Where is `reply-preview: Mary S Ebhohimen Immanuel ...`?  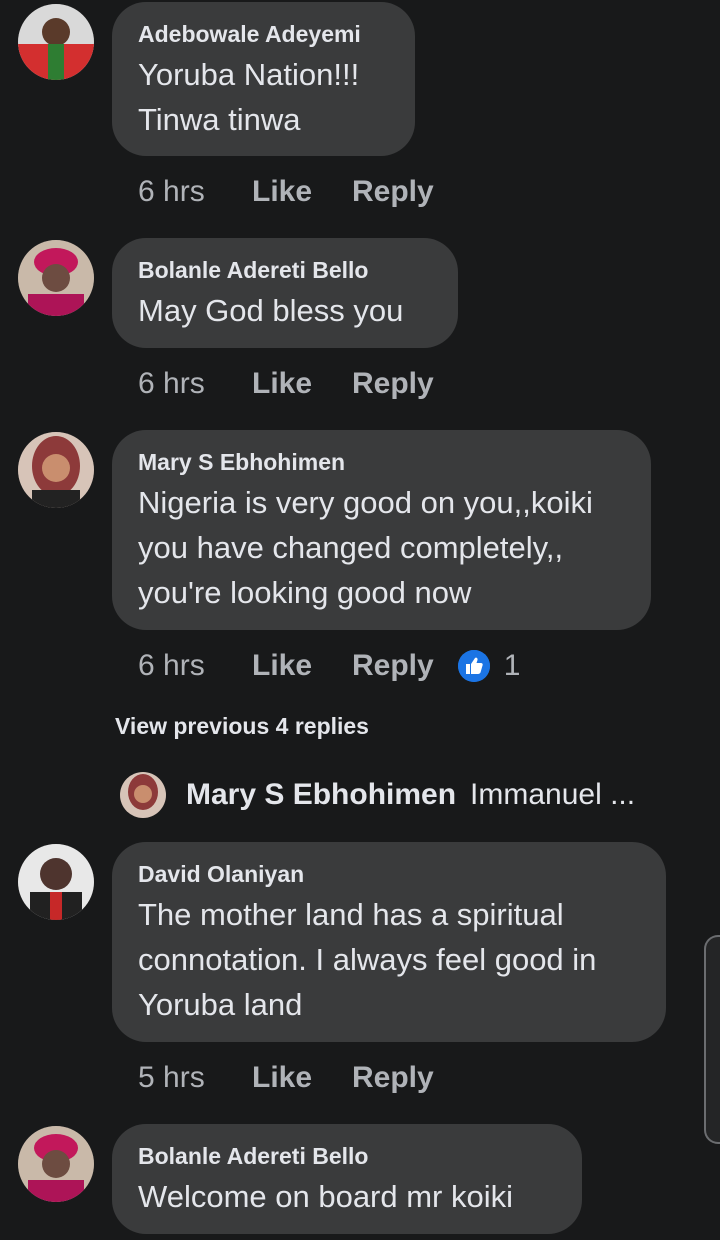
reply-preview: Mary S Ebhohimen Immanuel ... is located at coordinates (377, 795).